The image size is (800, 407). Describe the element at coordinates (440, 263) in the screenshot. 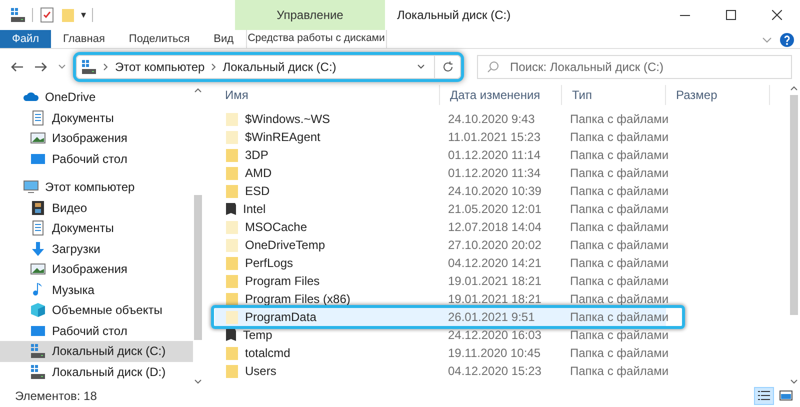

I see `file-row: PerfLogs 04.12.2020 14:21 Папка с файлами` at that location.